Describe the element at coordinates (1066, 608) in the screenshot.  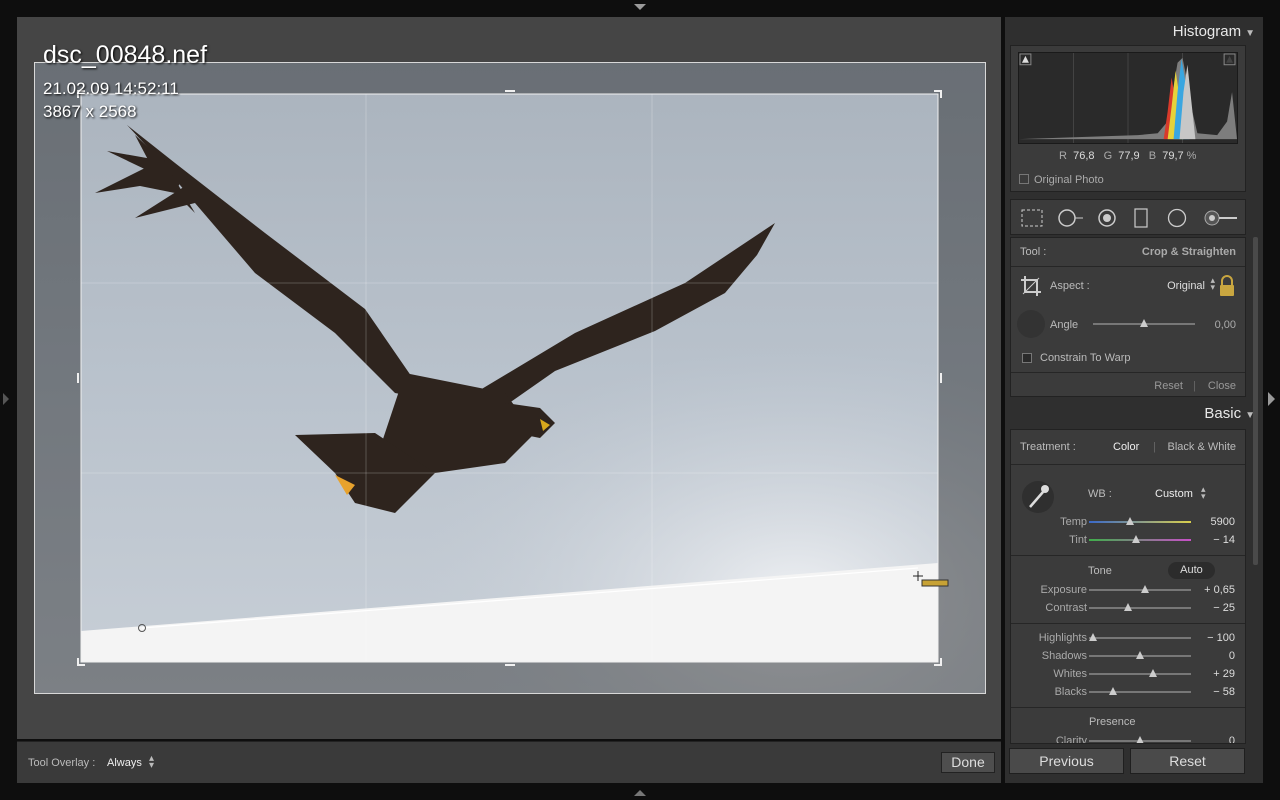
I see `contrast-label: Contrast` at that location.